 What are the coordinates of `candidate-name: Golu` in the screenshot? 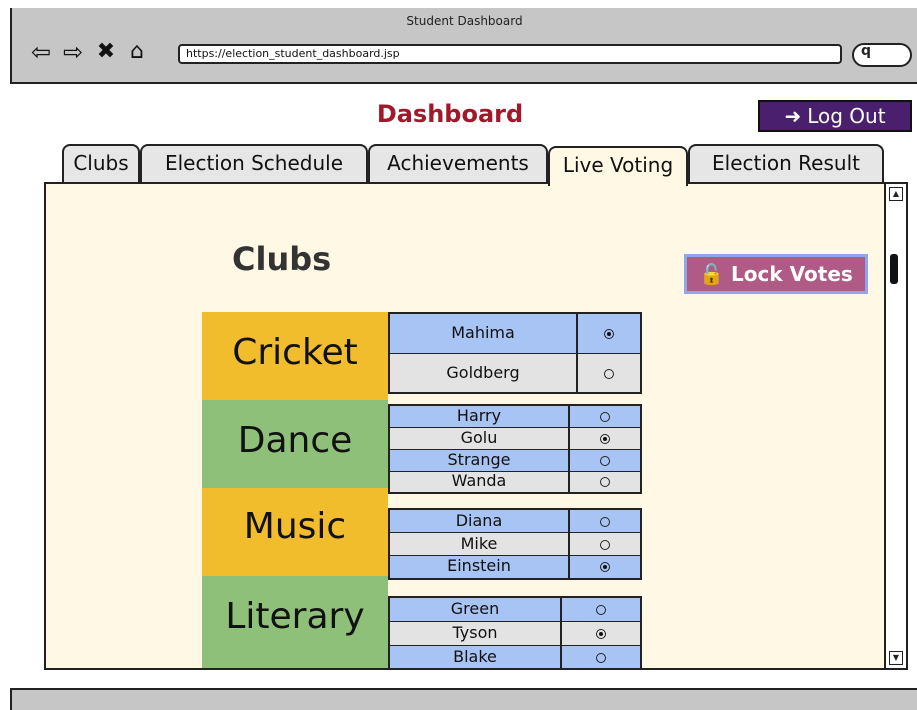 It's located at (480, 438).